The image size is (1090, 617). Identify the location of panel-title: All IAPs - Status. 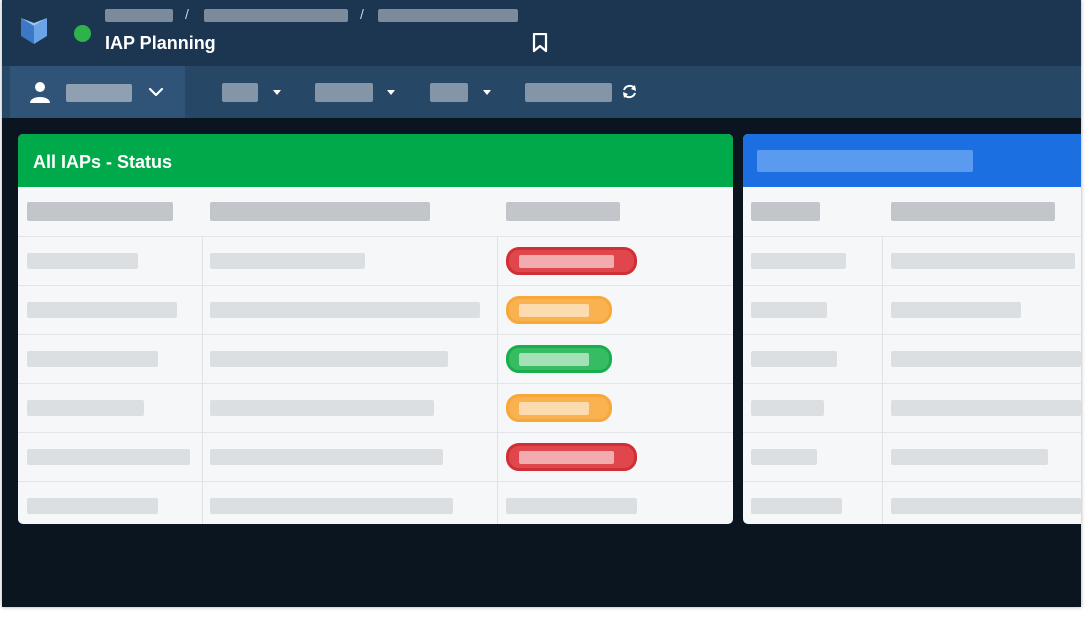
(103, 162).